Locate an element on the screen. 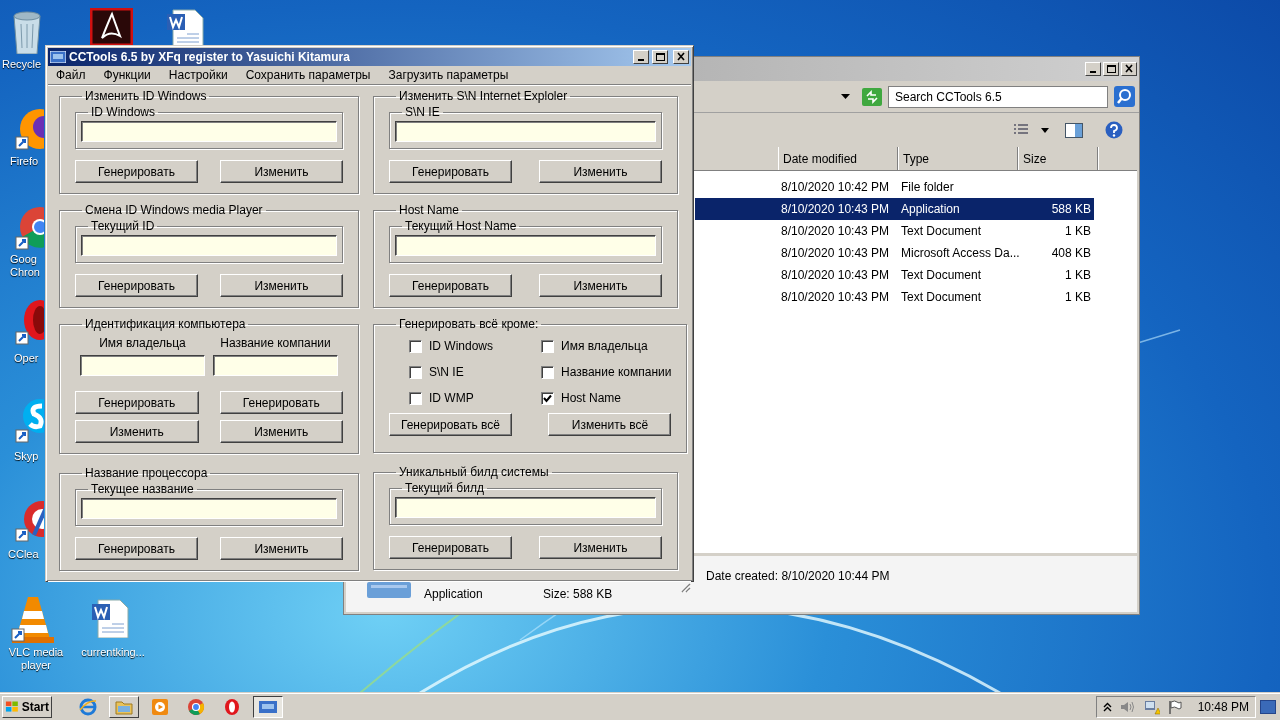  menu-item: Сохранить параметры is located at coordinates (308, 75).